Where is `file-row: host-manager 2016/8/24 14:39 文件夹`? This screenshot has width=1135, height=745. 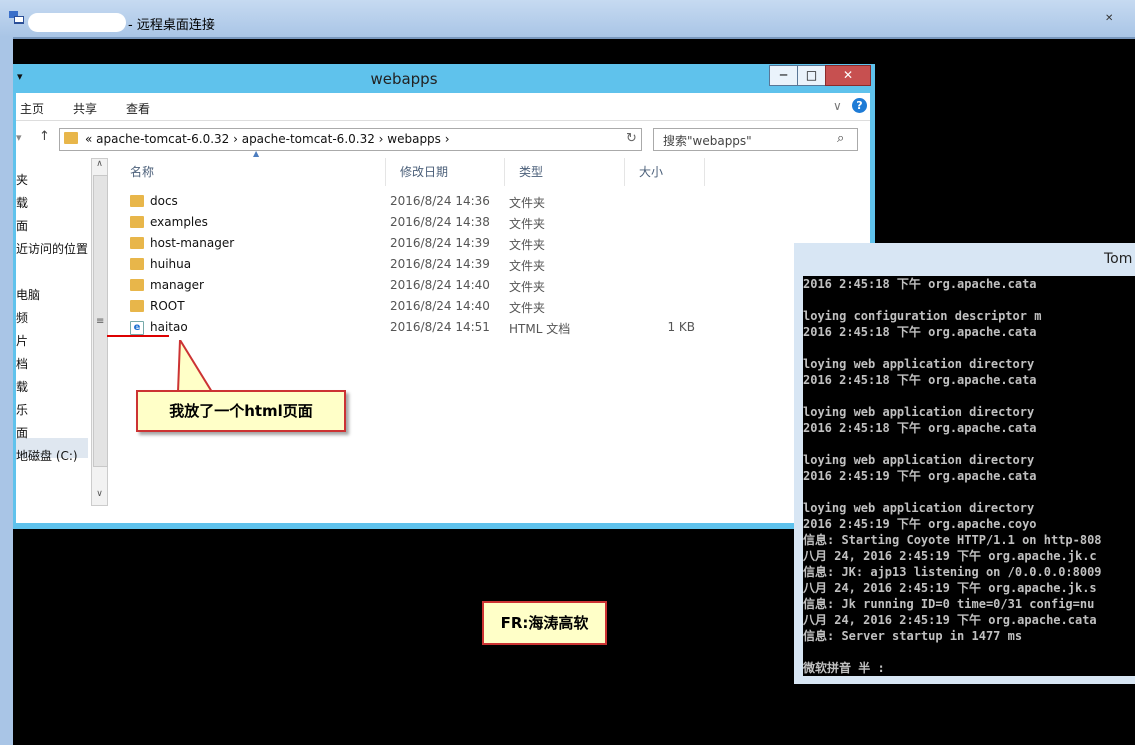 file-row: host-manager 2016/8/24 14:39 文件夹 is located at coordinates (411, 243).